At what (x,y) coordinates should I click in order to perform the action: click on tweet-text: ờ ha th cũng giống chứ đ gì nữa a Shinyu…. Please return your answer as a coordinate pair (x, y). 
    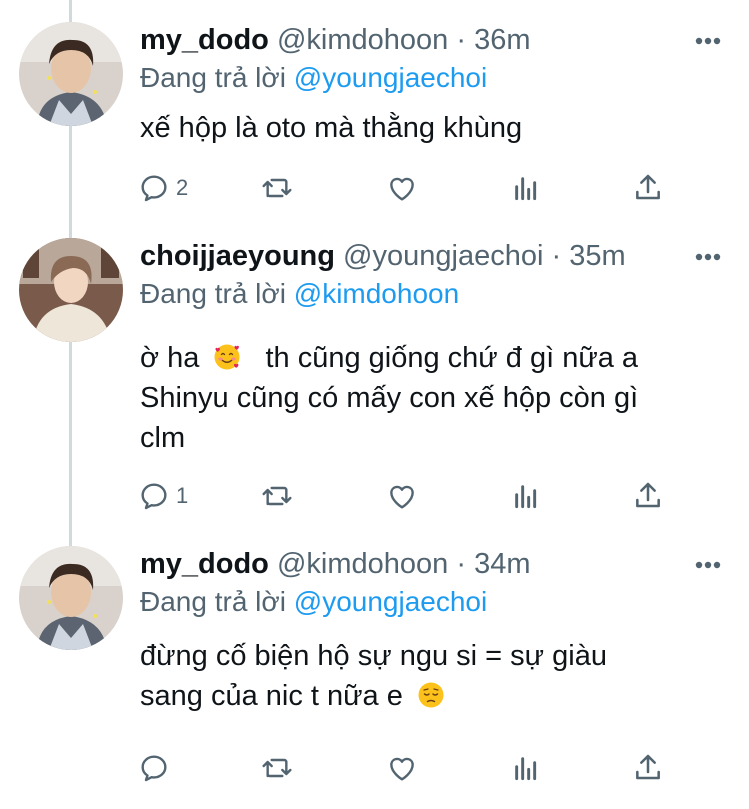
    Looking at the image, I should click on (430, 398).